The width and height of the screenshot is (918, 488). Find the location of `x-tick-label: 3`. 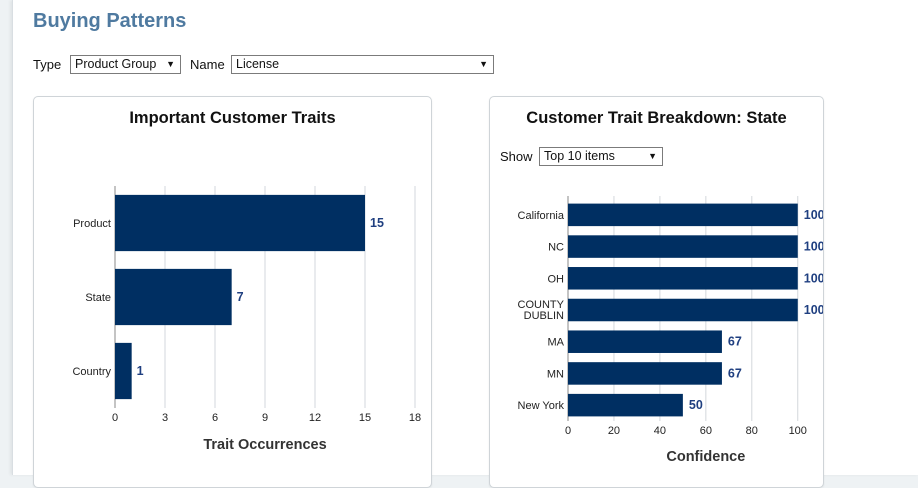

x-tick-label: 3 is located at coordinates (165, 418).